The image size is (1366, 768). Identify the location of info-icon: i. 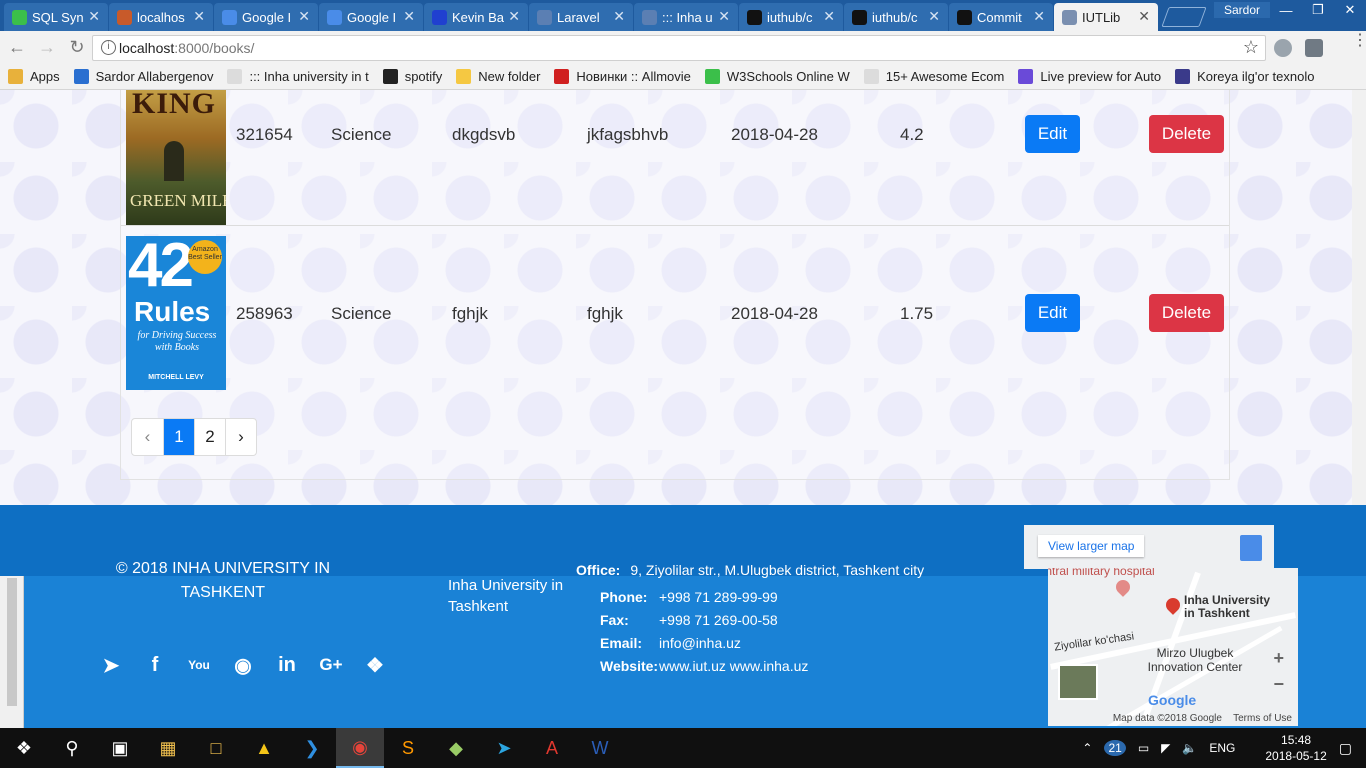
(108, 47).